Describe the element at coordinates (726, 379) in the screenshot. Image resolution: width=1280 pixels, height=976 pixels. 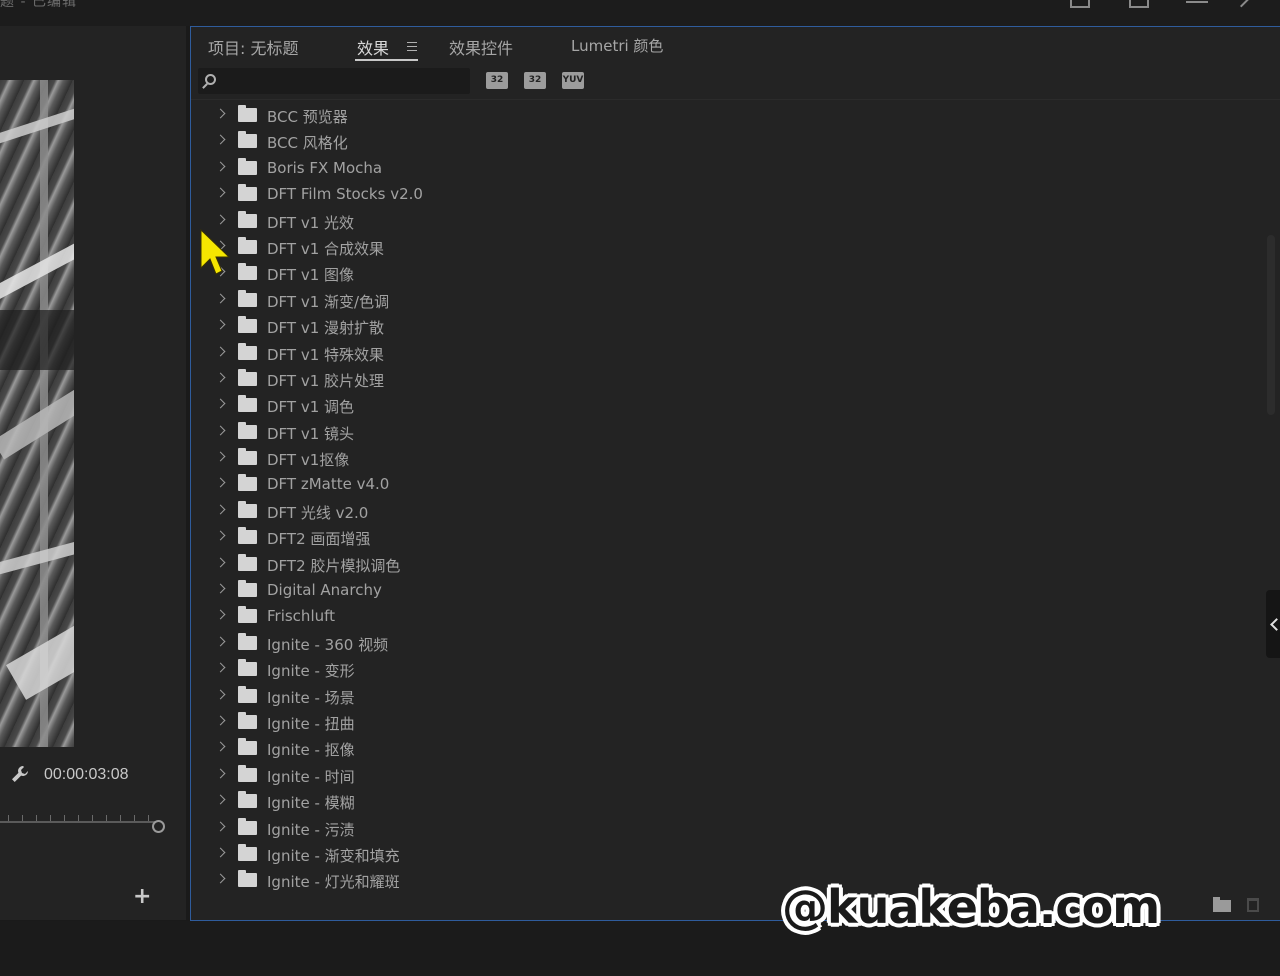
I see `effect-folder-row: DFT v1 胶片处理` at that location.